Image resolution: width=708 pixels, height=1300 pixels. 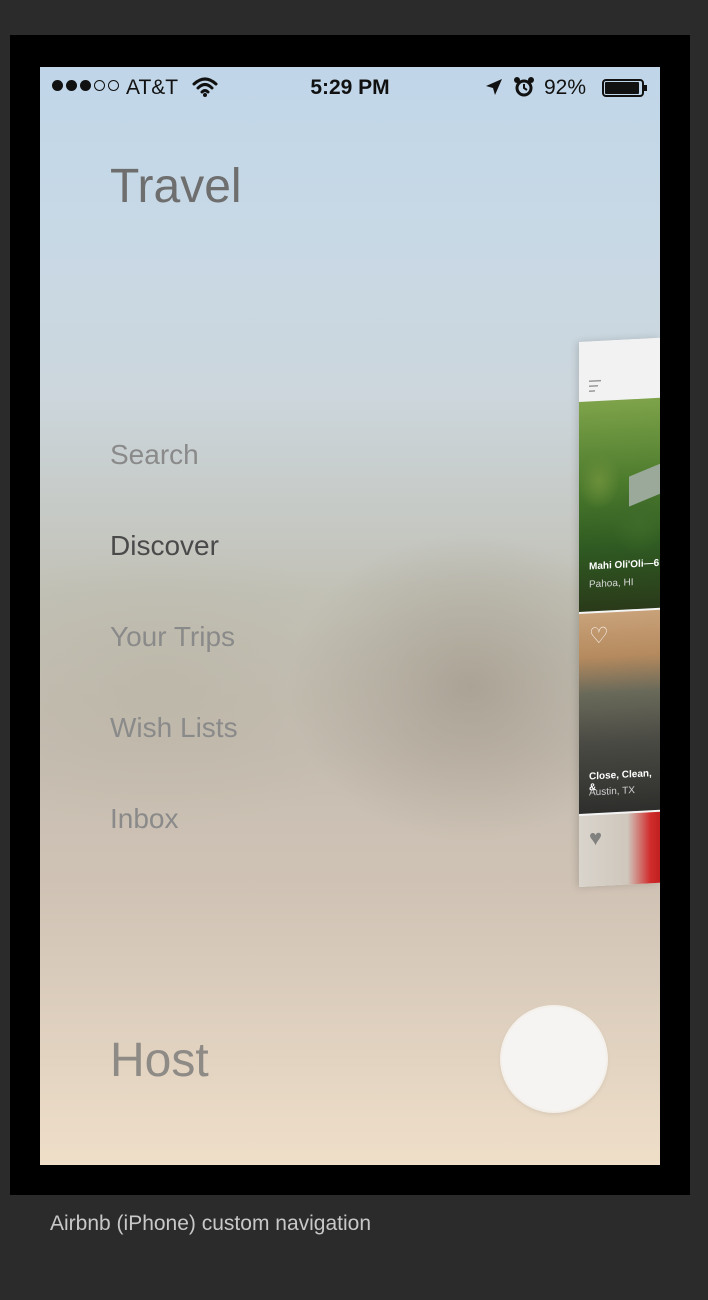 I want to click on listing-photo-roof, so click(x=644, y=483).